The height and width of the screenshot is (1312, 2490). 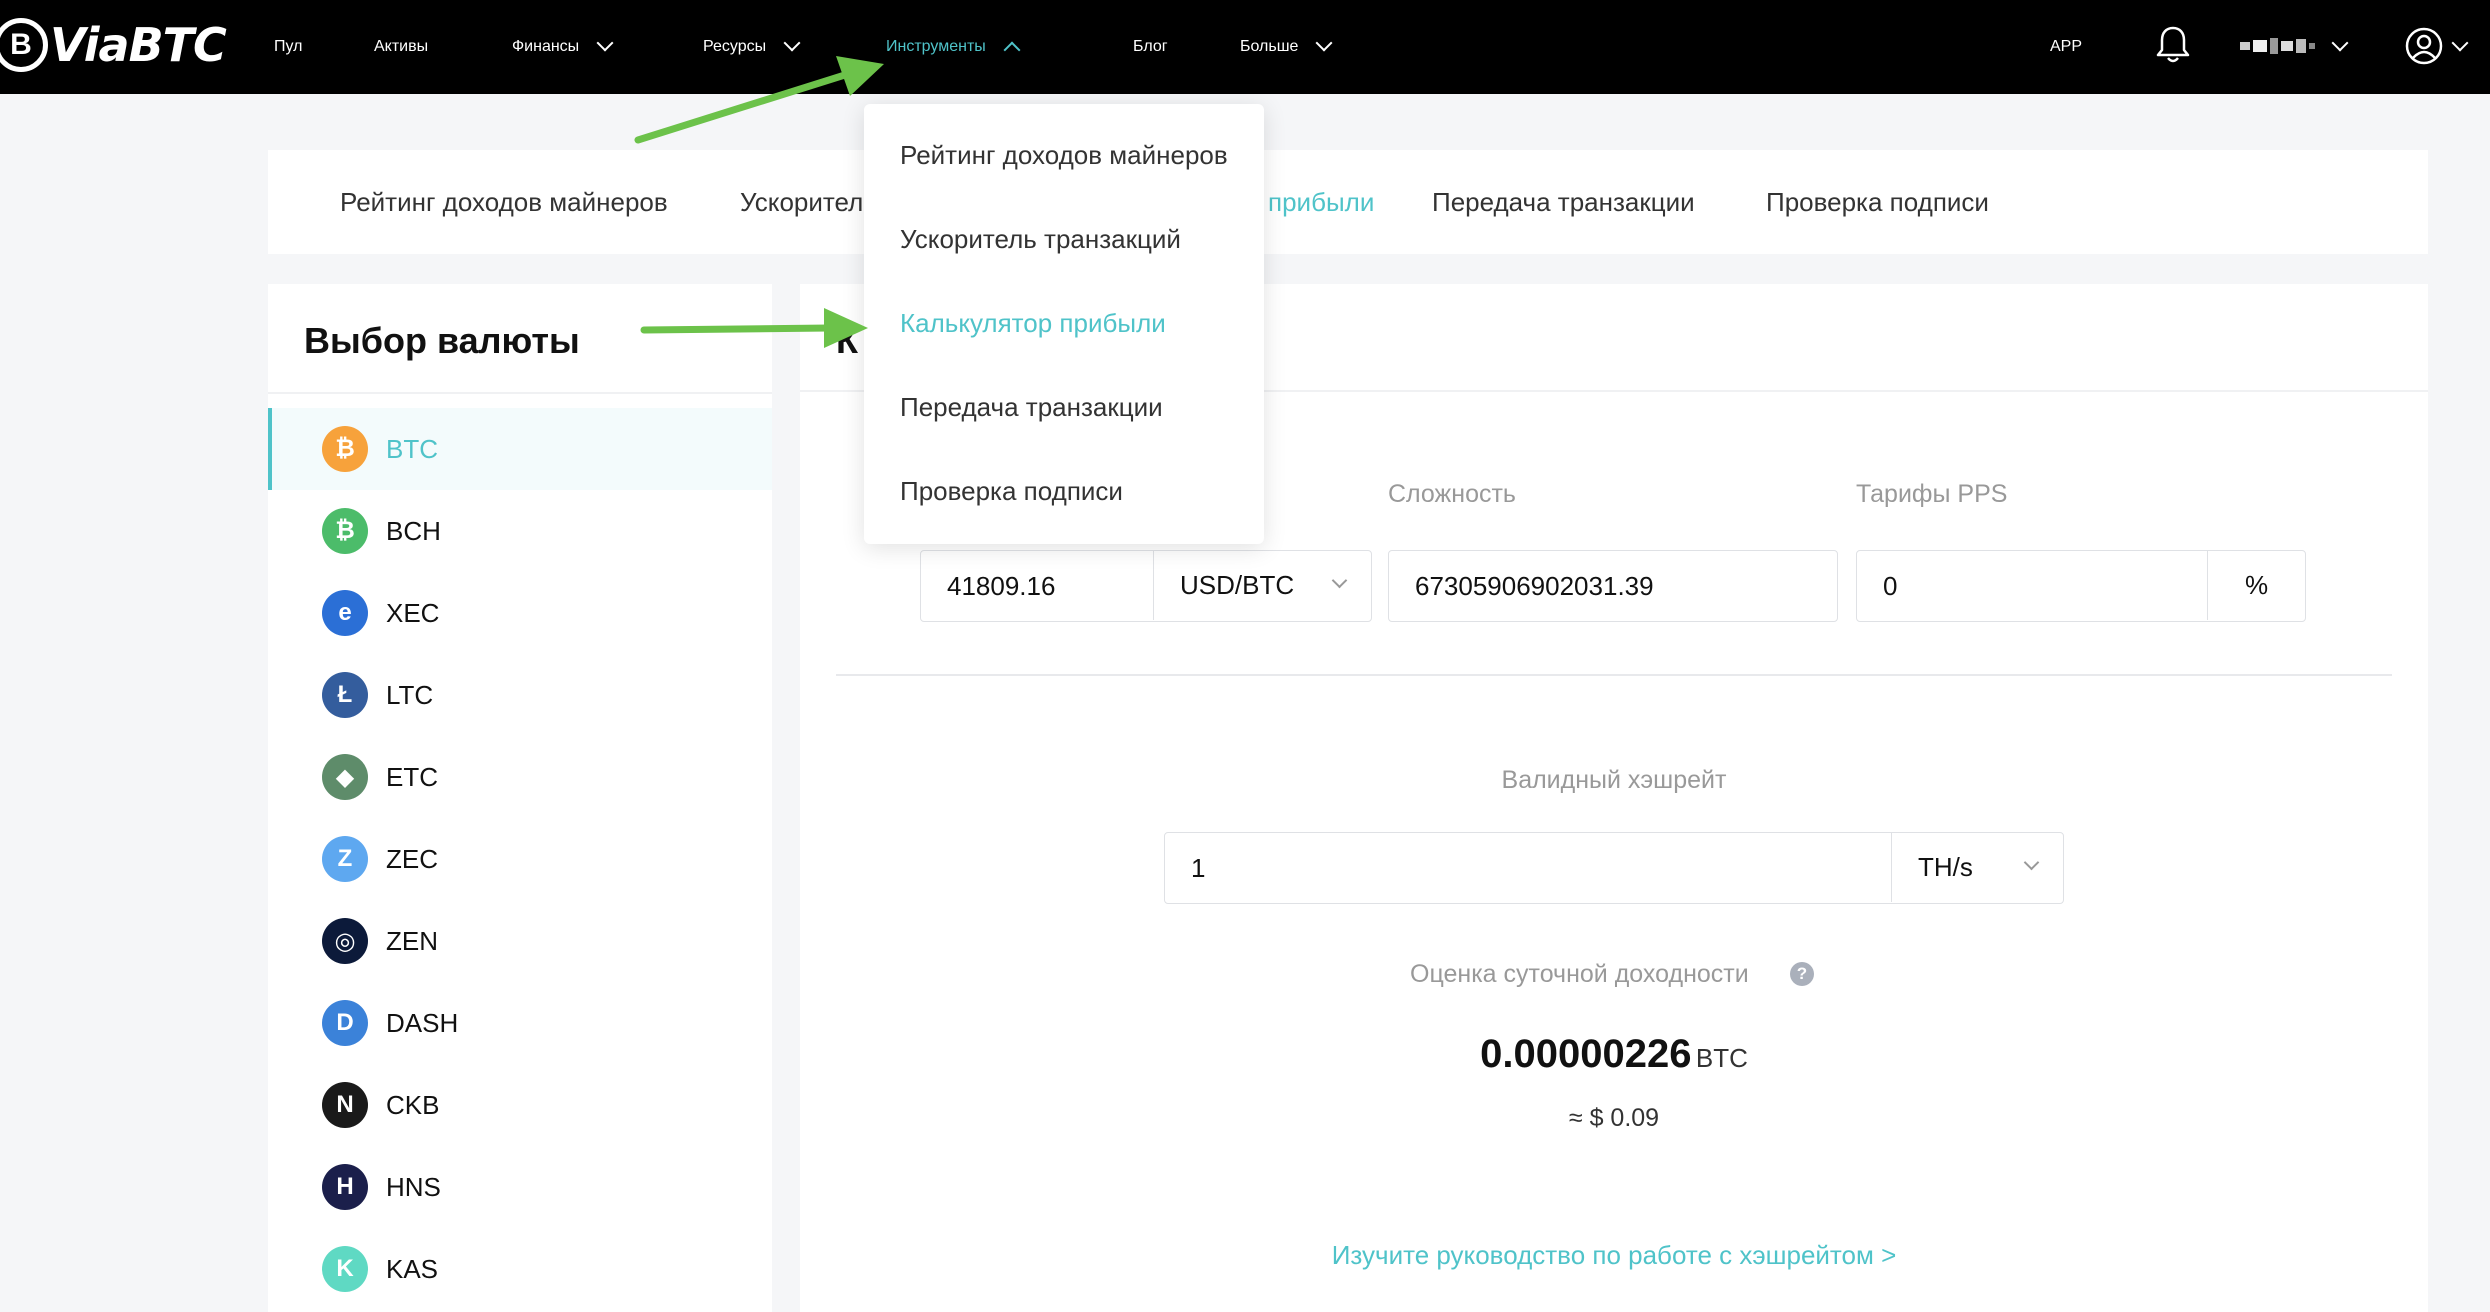 I want to click on pps-unit: %, so click(x=2256, y=585).